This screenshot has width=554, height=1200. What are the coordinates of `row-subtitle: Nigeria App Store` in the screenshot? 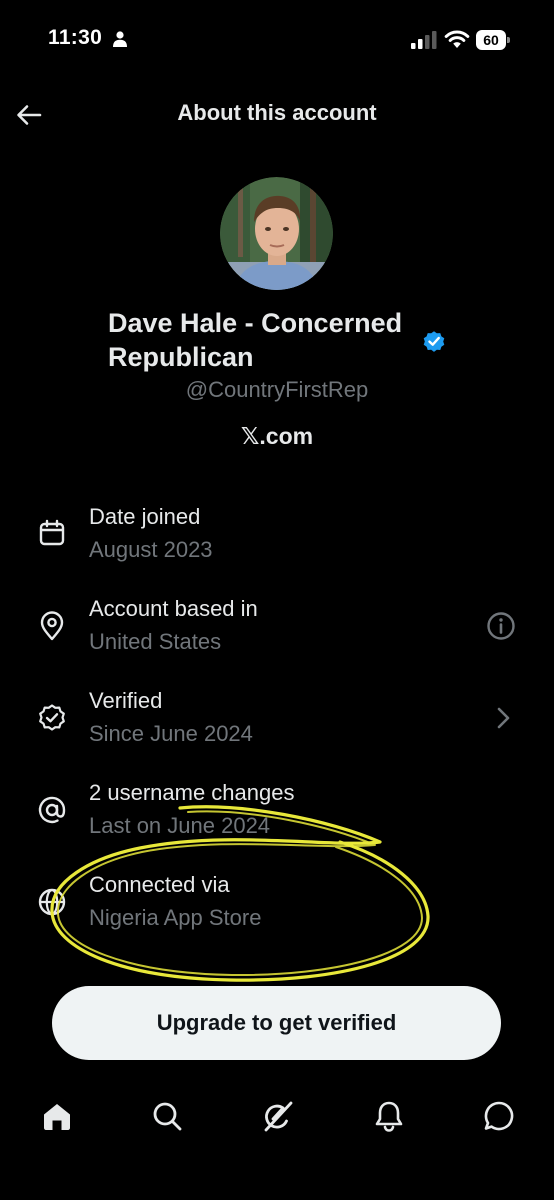 It's located at (175, 917).